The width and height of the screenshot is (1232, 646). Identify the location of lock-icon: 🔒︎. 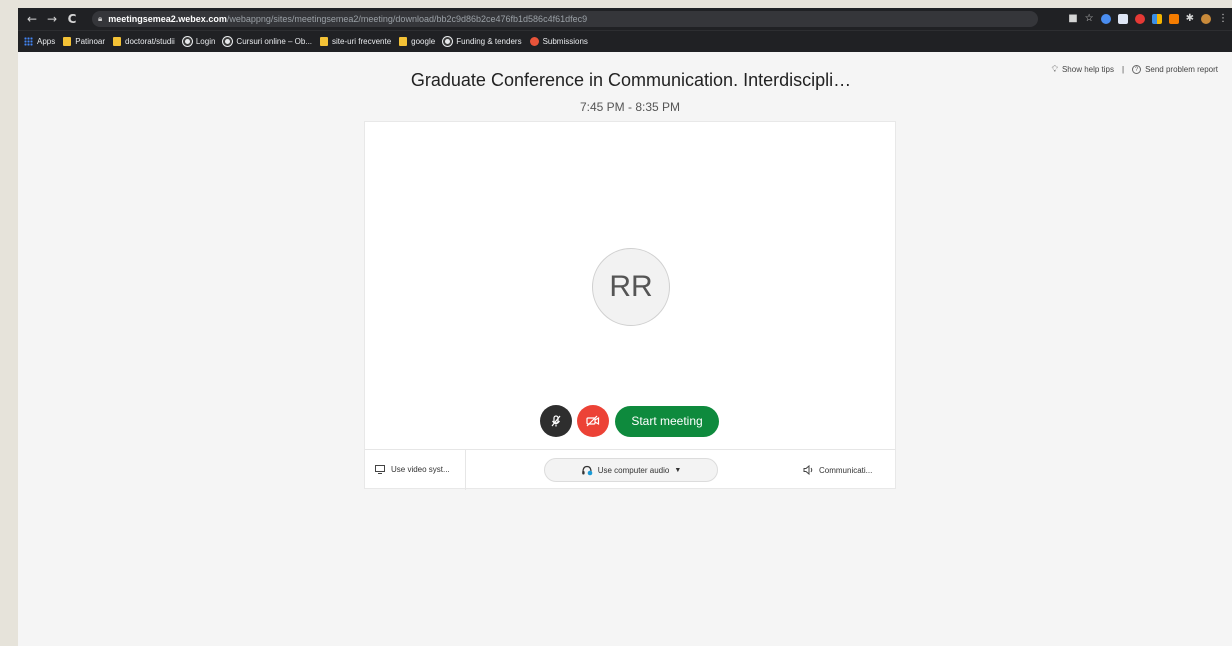
(100, 18).